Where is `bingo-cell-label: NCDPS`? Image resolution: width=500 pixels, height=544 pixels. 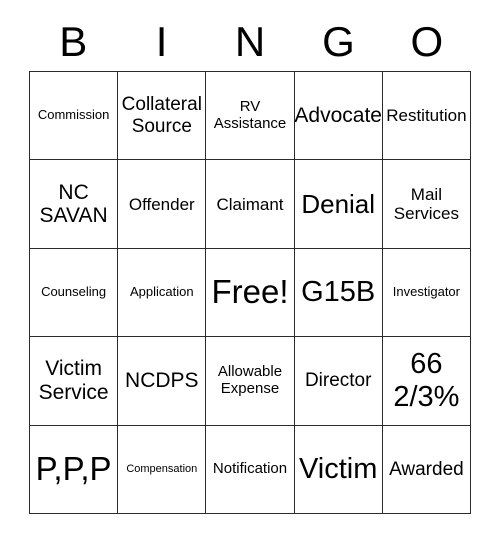 bingo-cell-label: NCDPS is located at coordinates (162, 381).